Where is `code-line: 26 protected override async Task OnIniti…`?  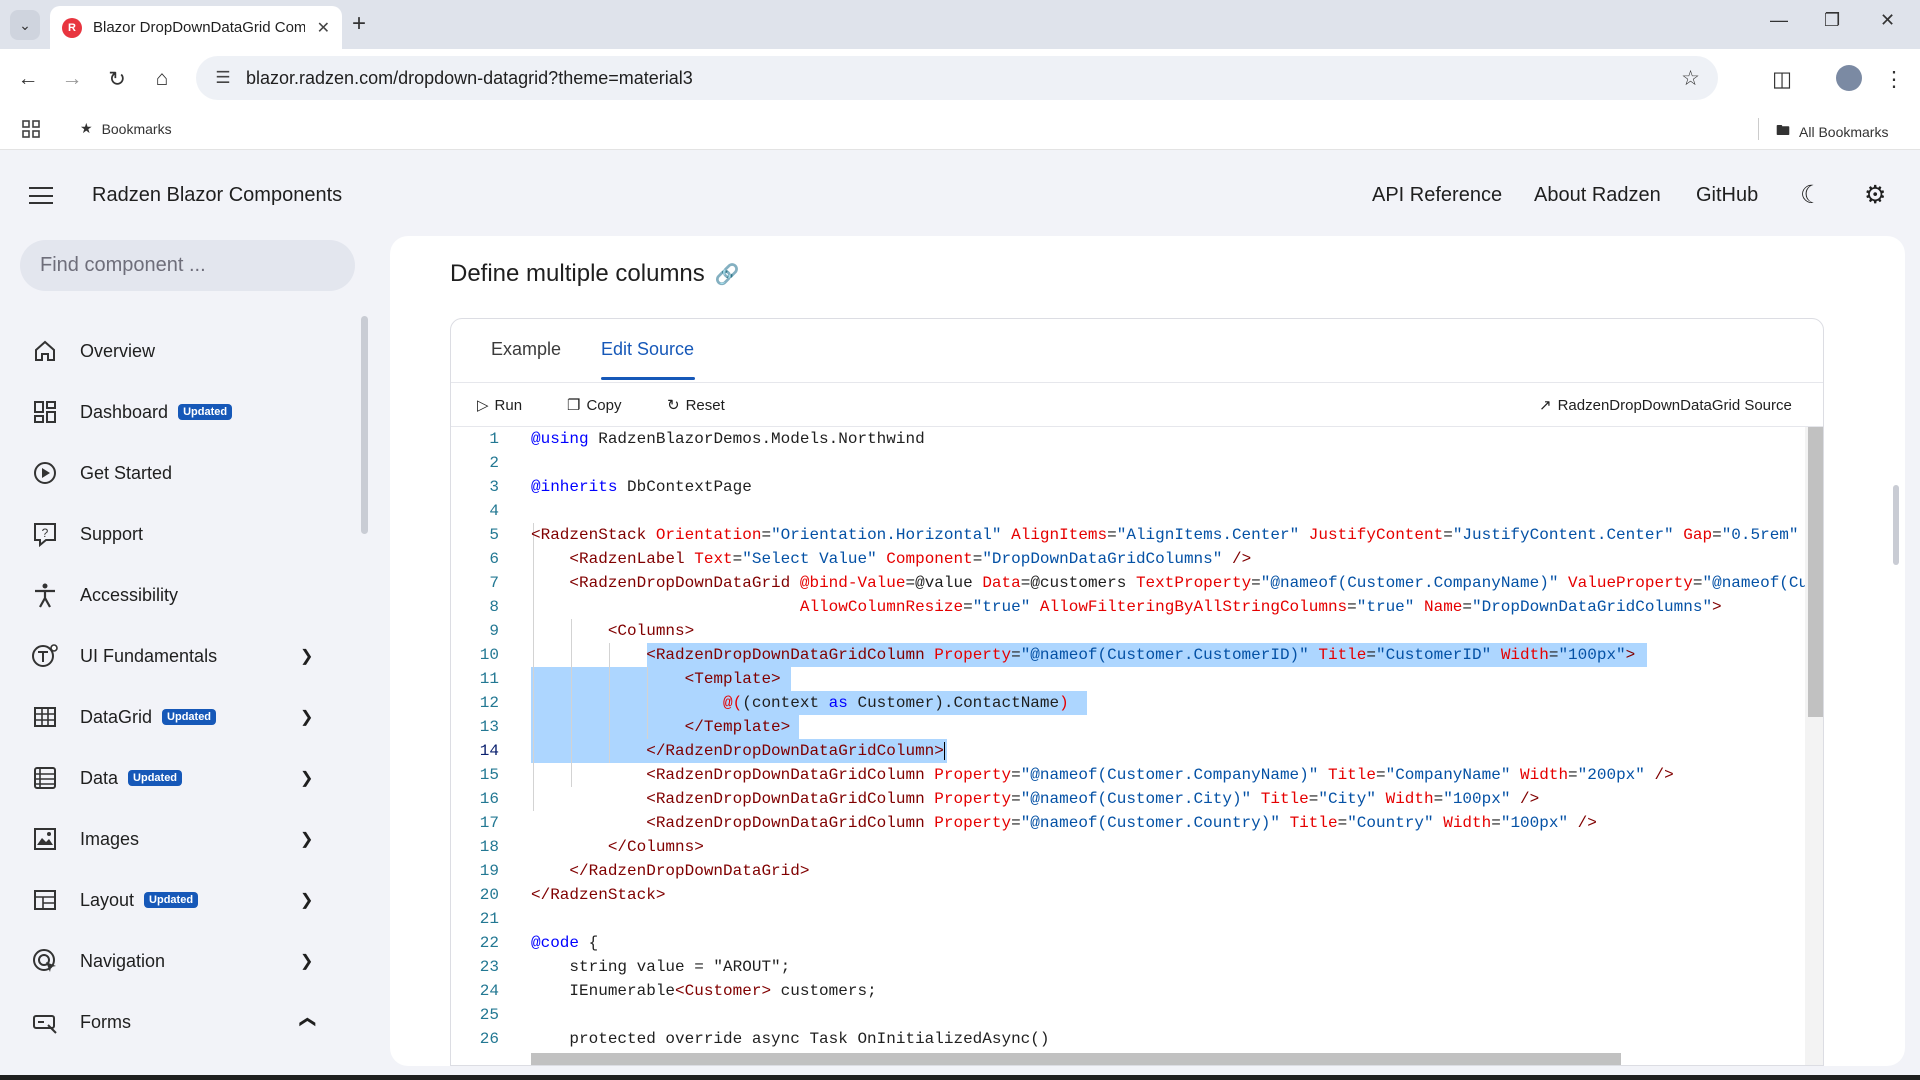
code-line: 26 protected override async Task OnIniti… is located at coordinates (1128, 1039).